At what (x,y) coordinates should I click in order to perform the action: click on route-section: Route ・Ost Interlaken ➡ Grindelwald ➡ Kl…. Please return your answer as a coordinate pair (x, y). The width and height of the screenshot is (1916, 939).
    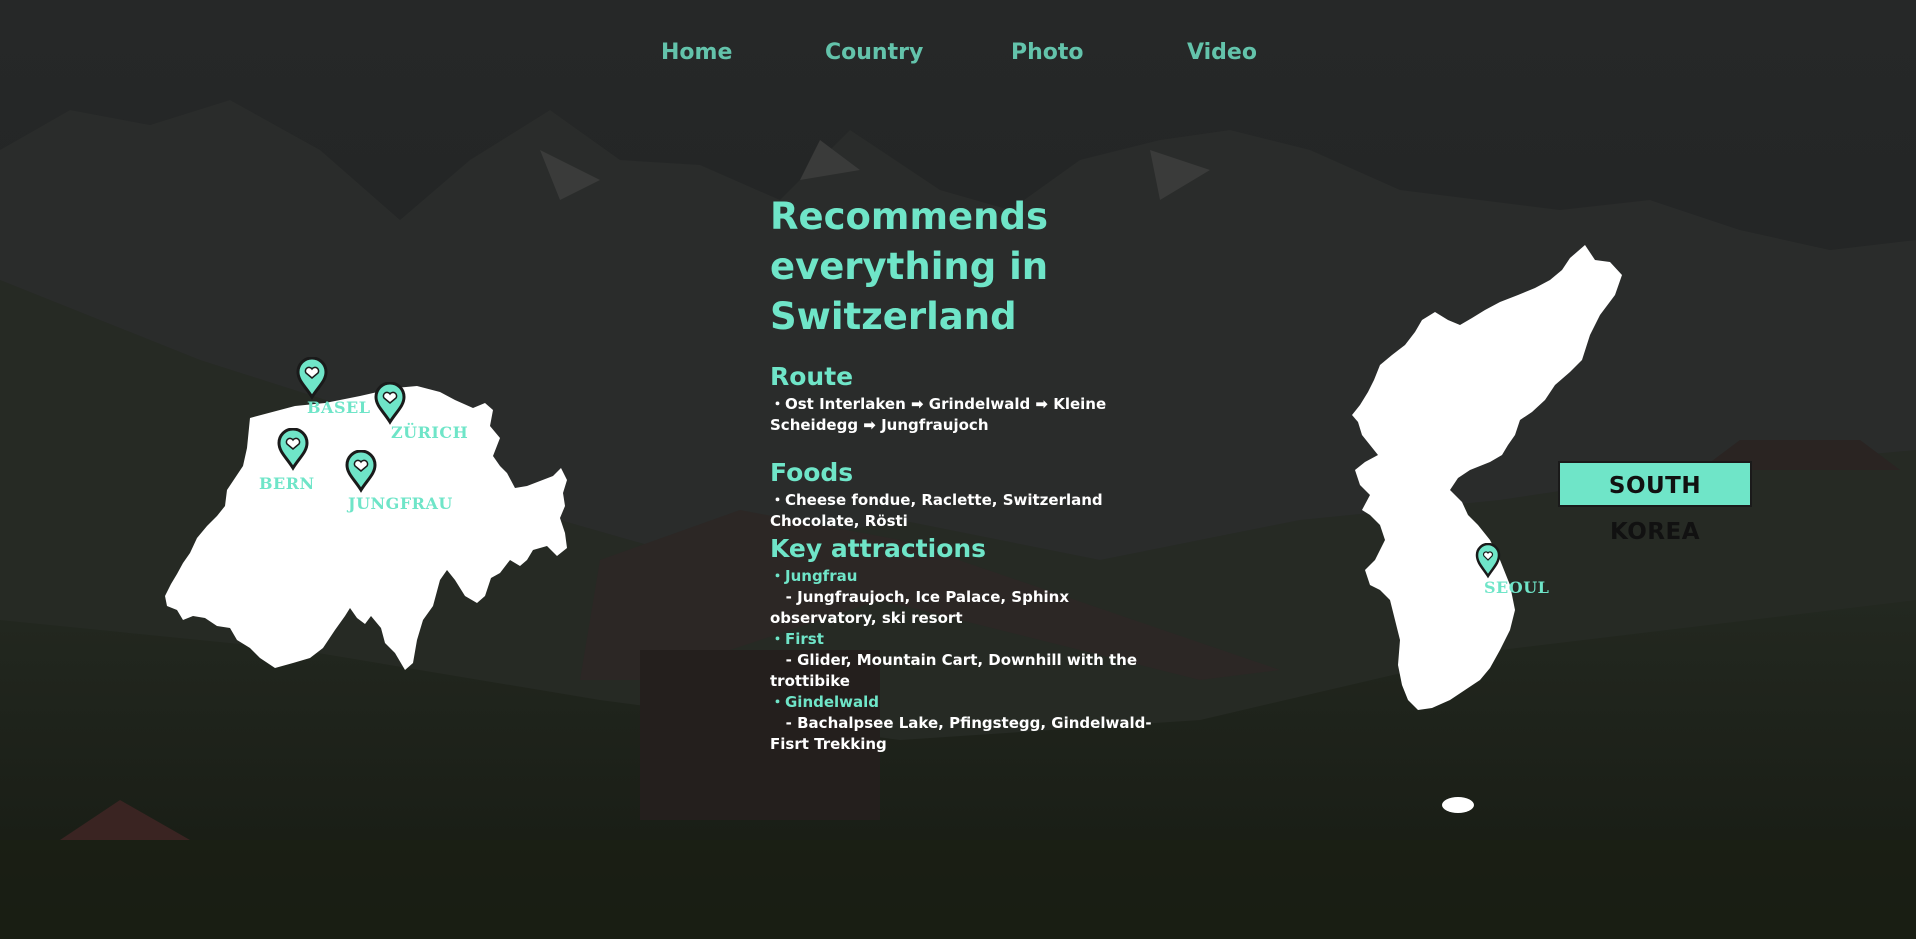
    Looking at the image, I should click on (975, 399).